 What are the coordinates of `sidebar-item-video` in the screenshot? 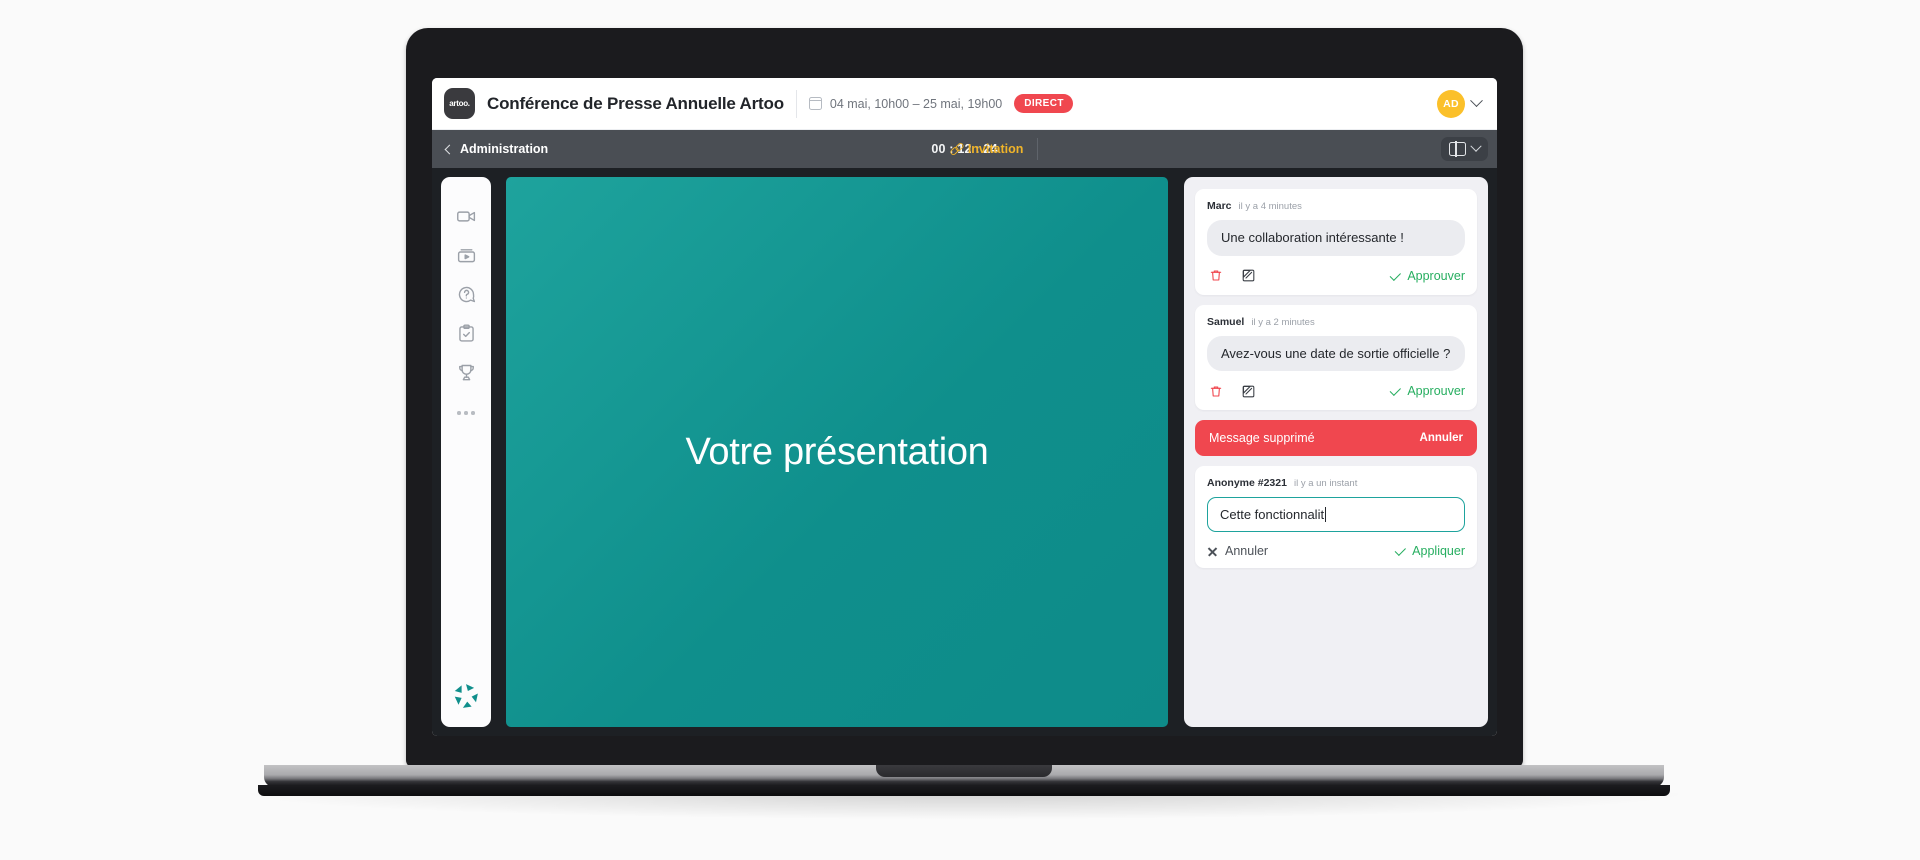 It's located at (466, 216).